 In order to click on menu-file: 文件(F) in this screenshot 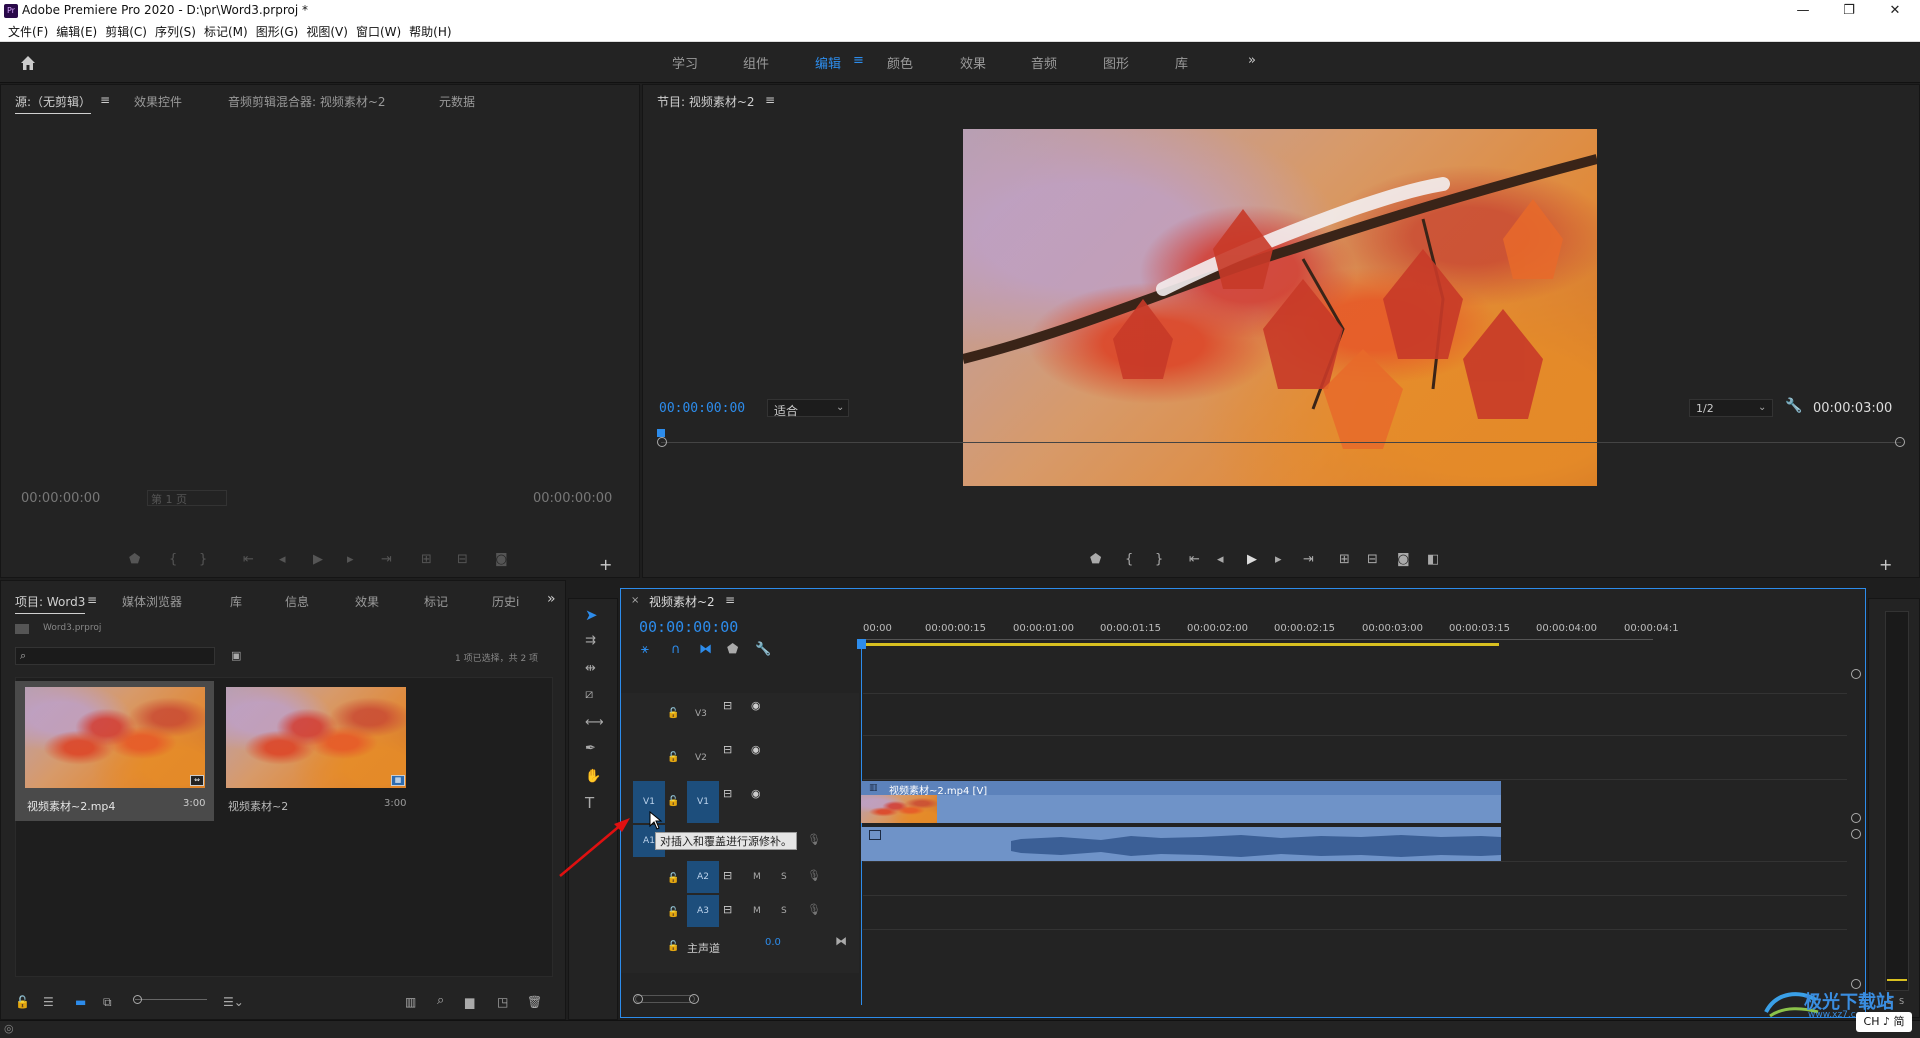, I will do `click(28, 32)`.